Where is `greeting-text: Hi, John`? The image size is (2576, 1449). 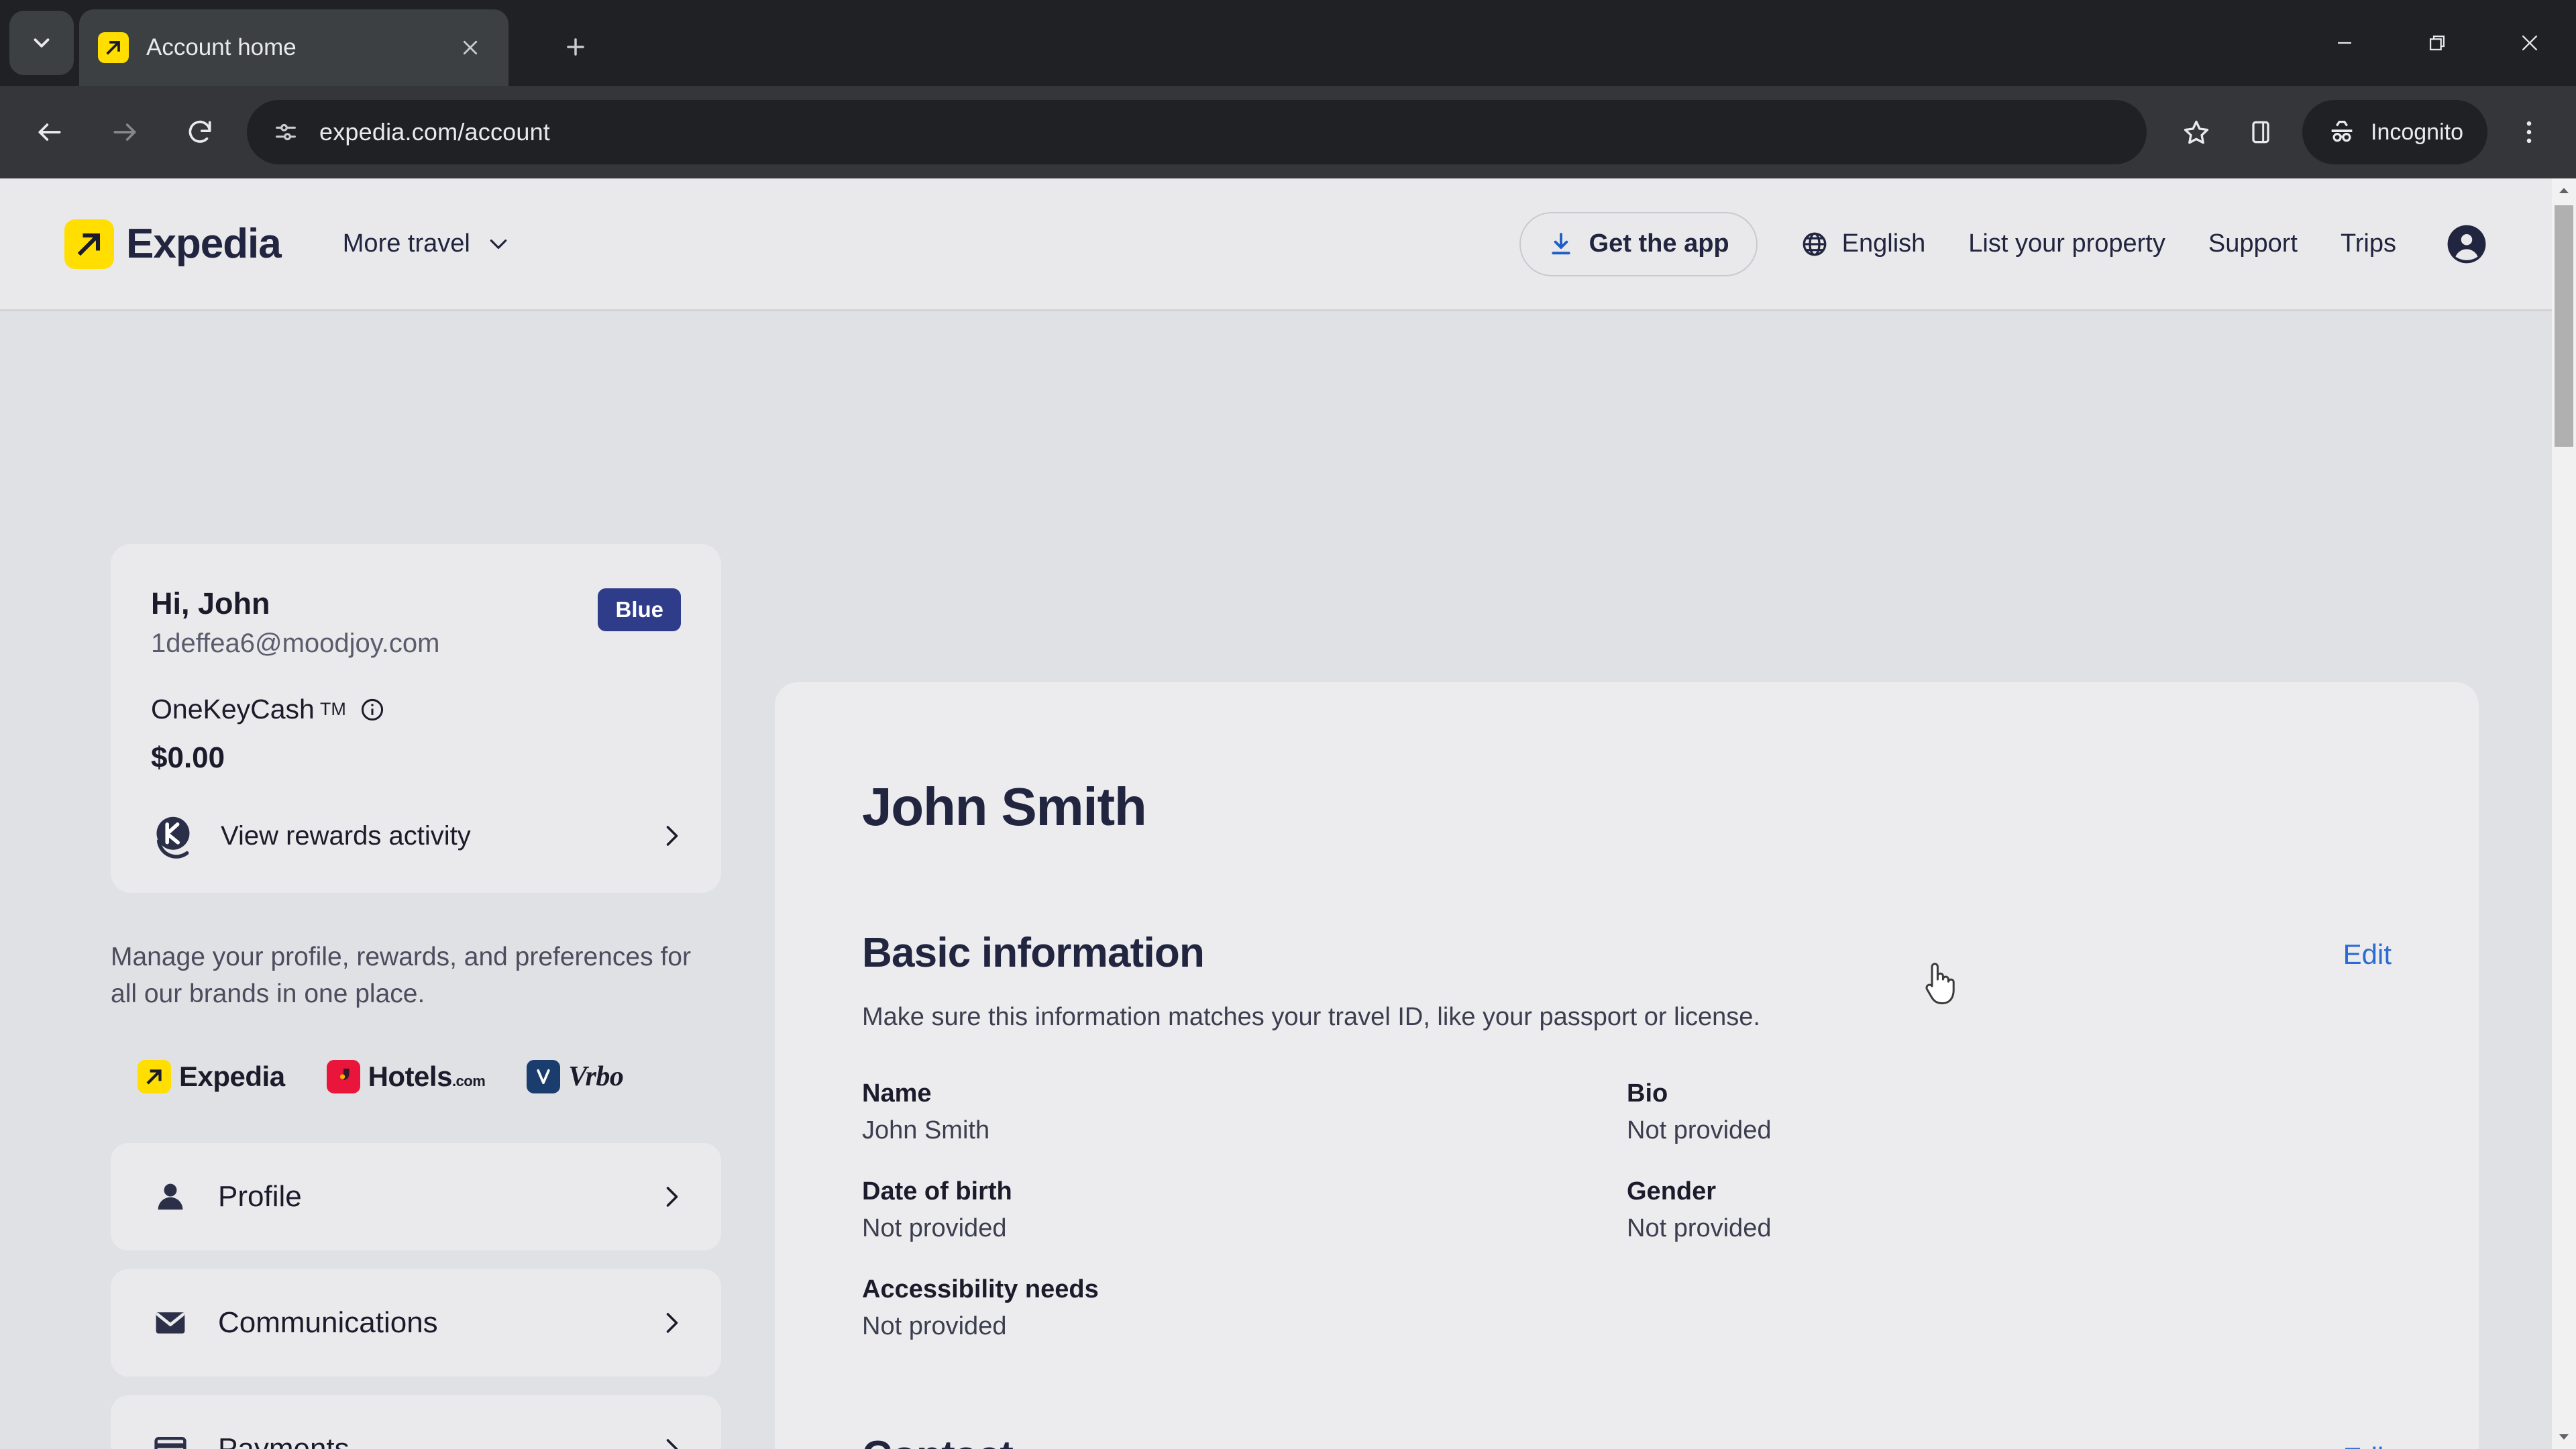
greeting-text: Hi, John is located at coordinates (210, 603).